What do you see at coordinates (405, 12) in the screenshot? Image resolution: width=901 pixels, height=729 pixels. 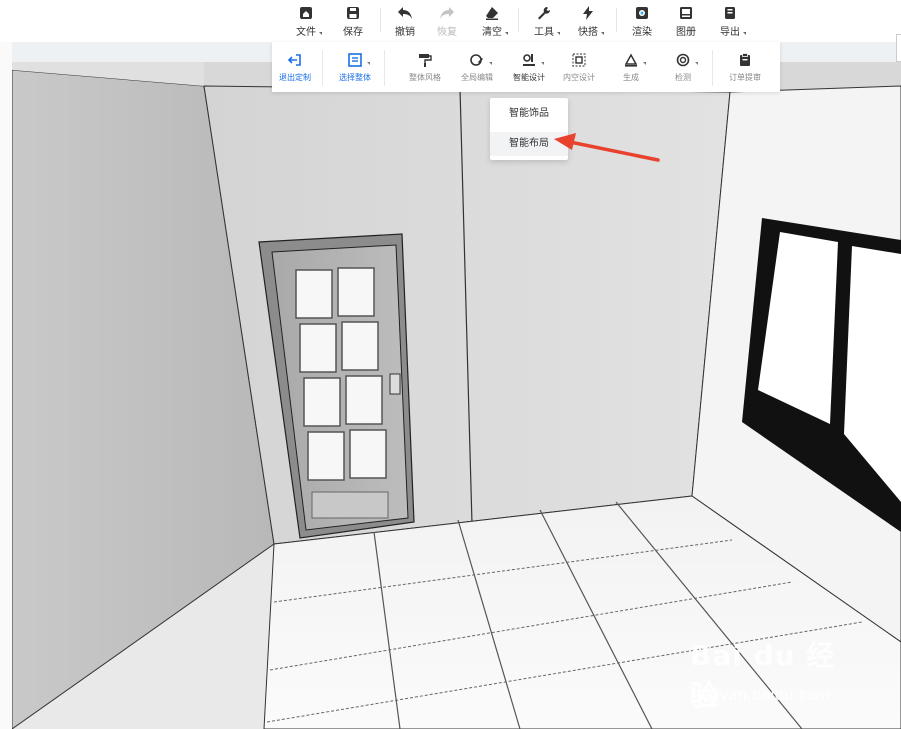 I see `undo-icon` at bounding box center [405, 12].